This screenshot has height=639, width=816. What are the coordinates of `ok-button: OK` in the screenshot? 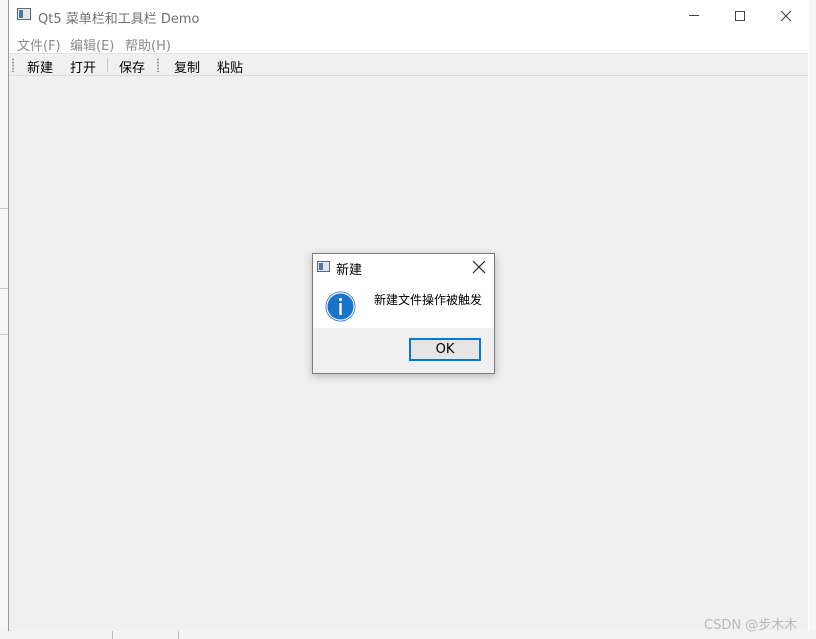 It's located at (445, 349).